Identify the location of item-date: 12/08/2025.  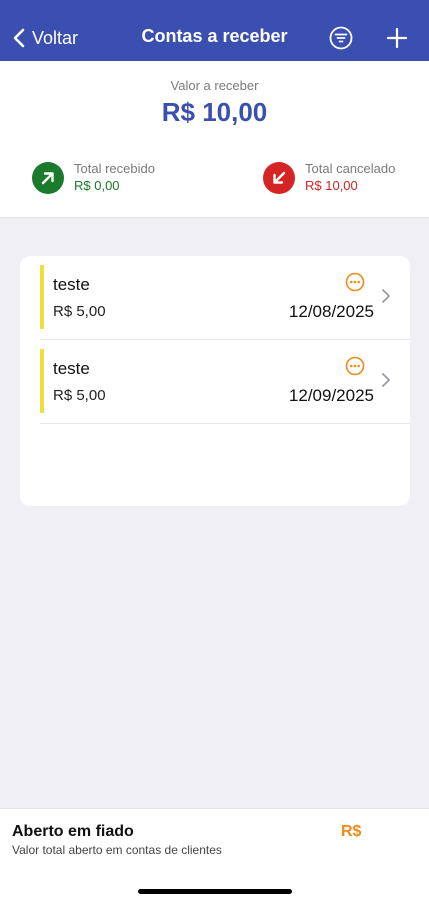
(331, 311).